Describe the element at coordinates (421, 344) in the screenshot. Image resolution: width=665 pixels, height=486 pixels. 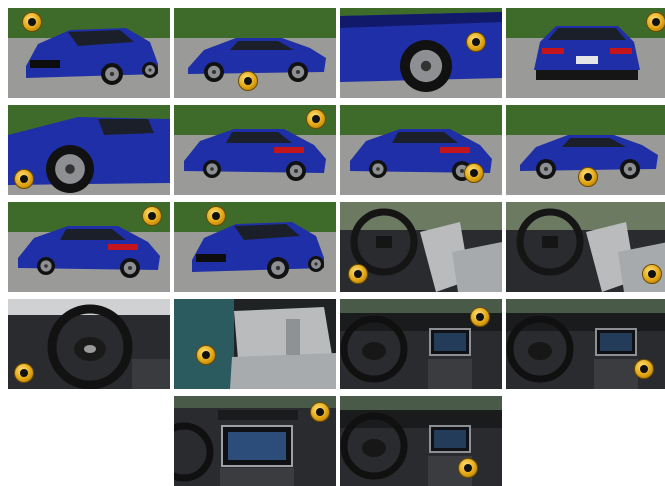
I see `photo-dashboard` at that location.